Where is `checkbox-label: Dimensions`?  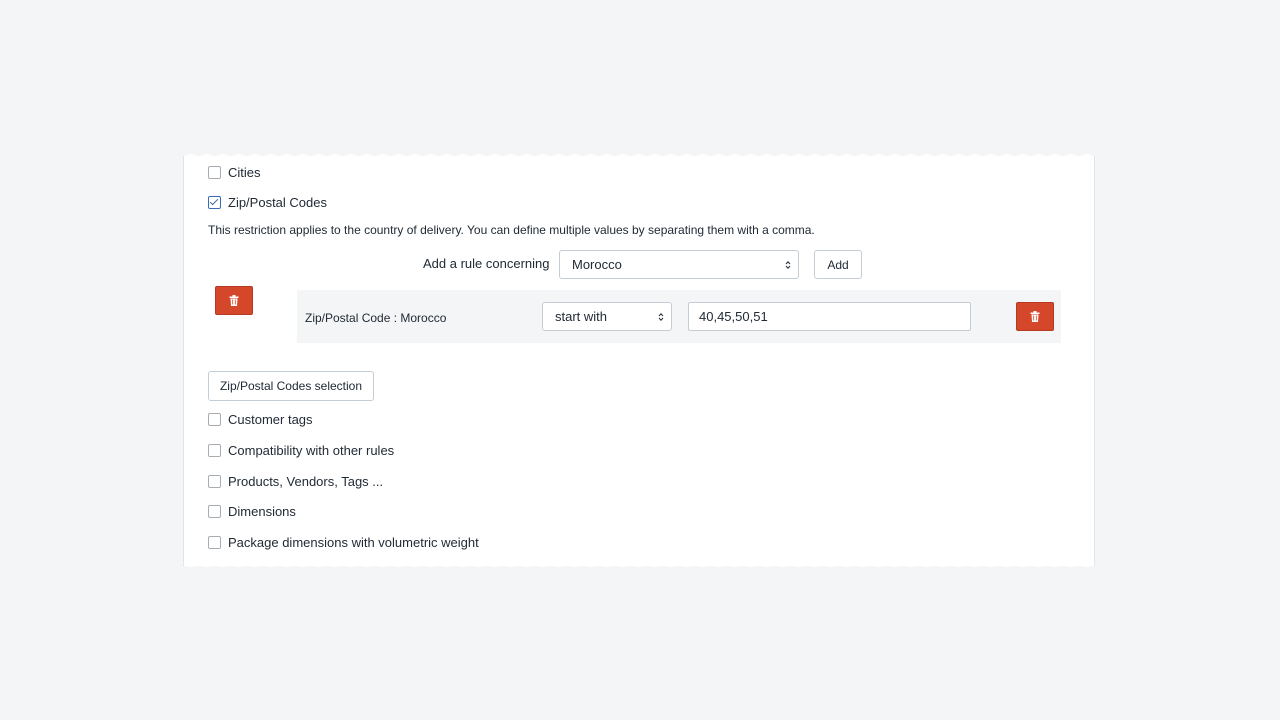
checkbox-label: Dimensions is located at coordinates (262, 511).